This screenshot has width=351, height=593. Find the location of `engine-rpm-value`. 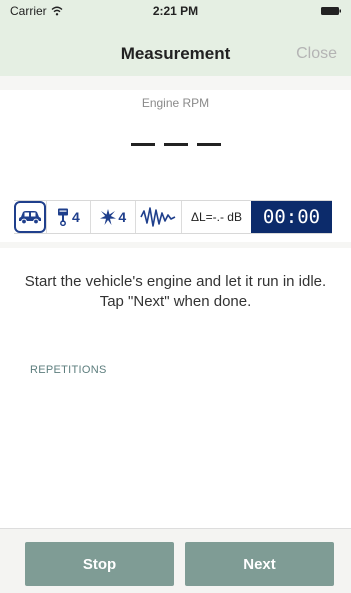

engine-rpm-value is located at coordinates (175, 144).